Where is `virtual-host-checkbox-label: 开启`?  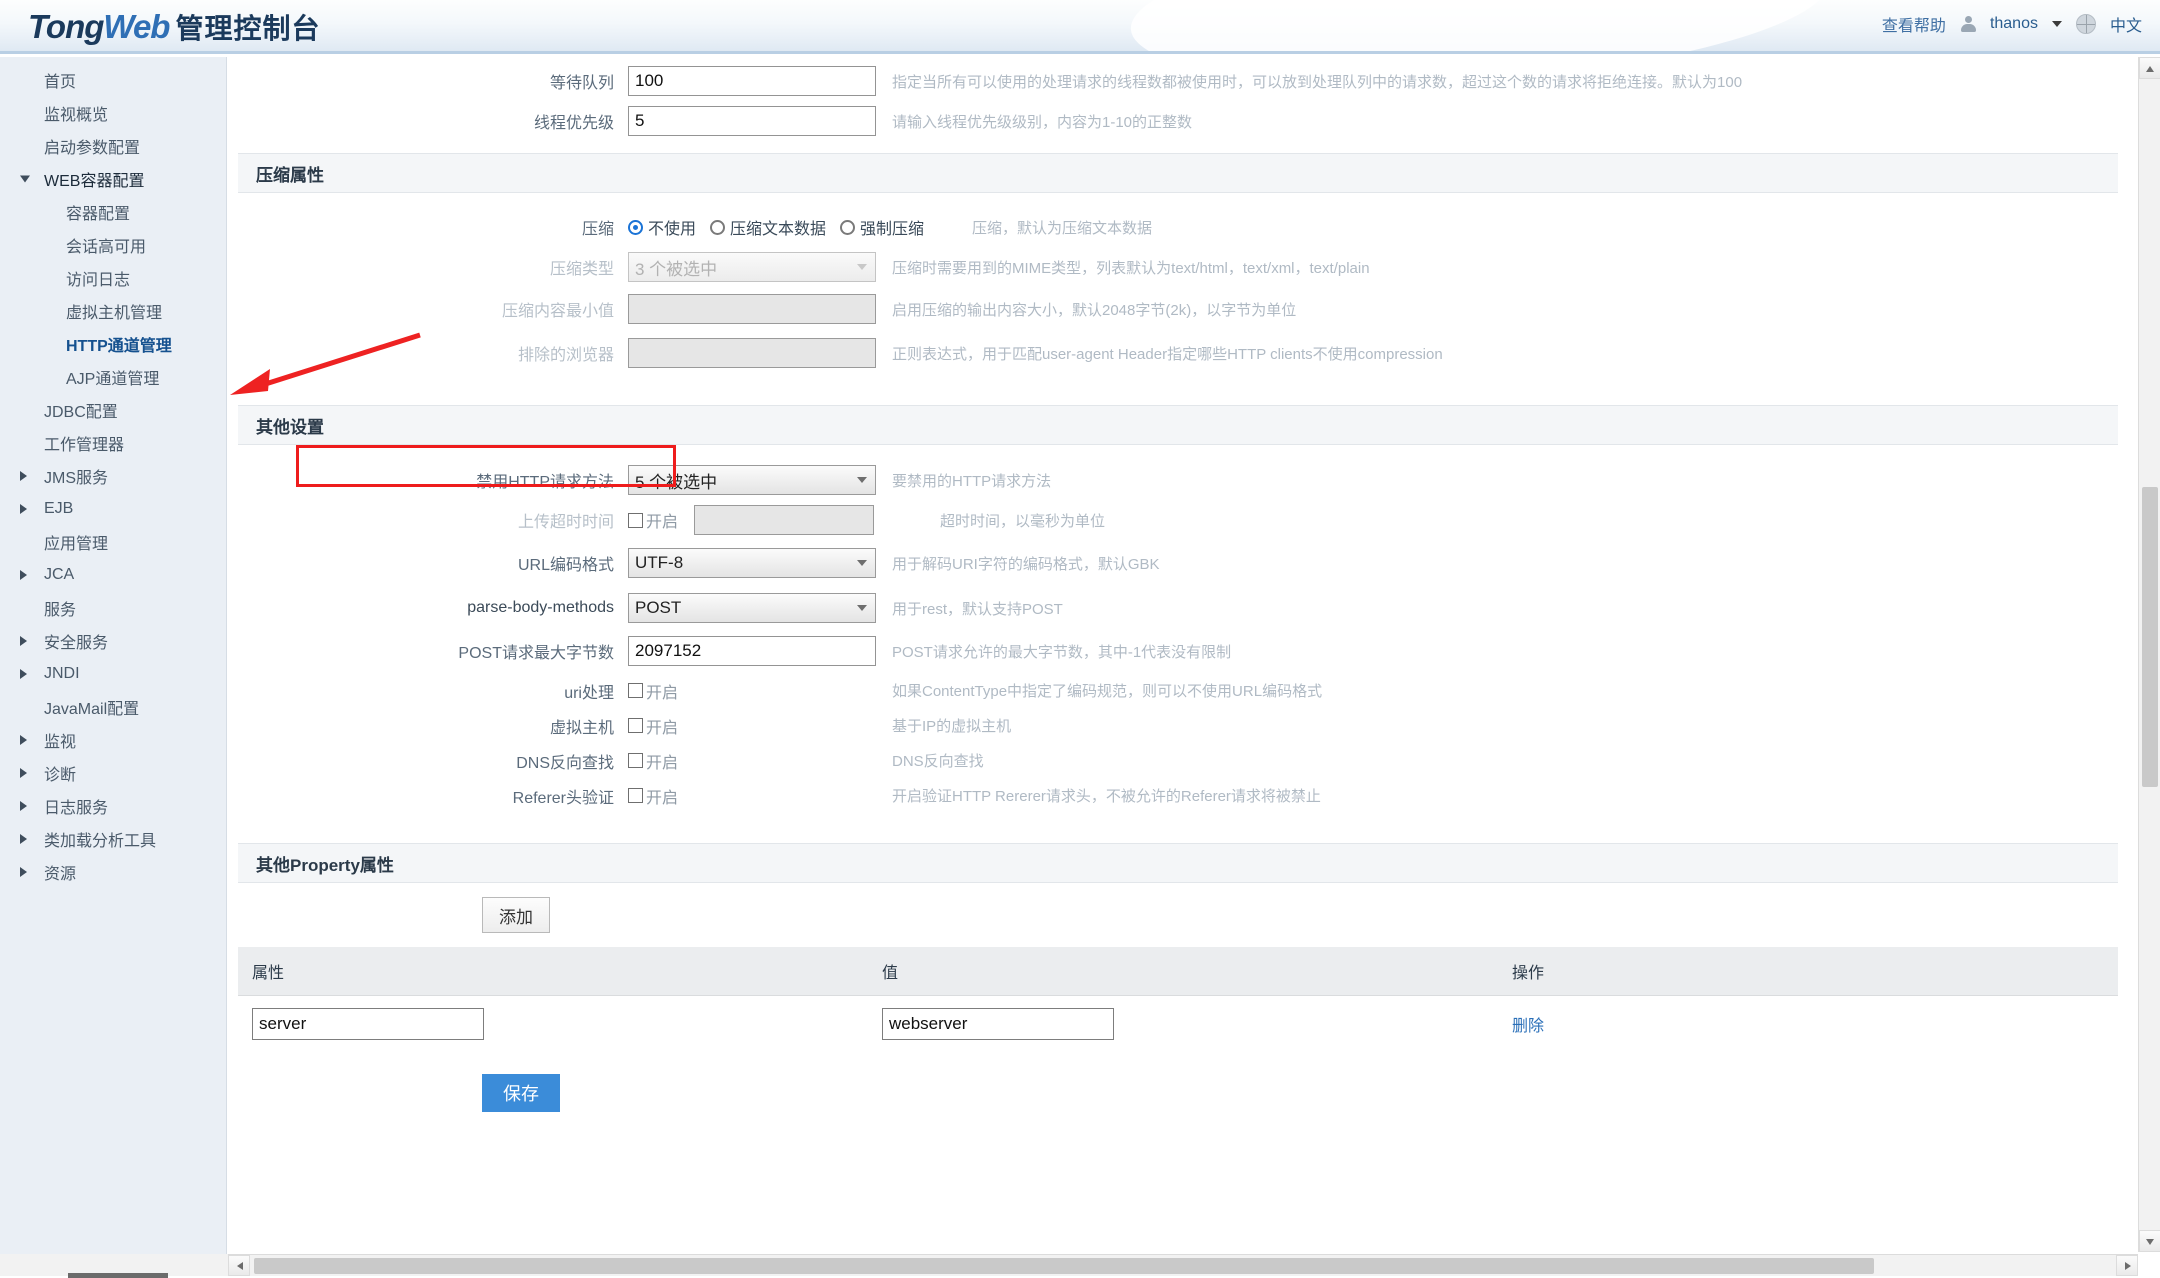
virtual-host-checkbox-label: 开启 is located at coordinates (662, 726).